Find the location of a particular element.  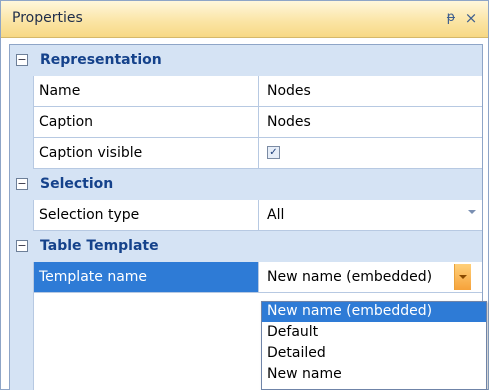

property-name: Name is located at coordinates (60, 91).